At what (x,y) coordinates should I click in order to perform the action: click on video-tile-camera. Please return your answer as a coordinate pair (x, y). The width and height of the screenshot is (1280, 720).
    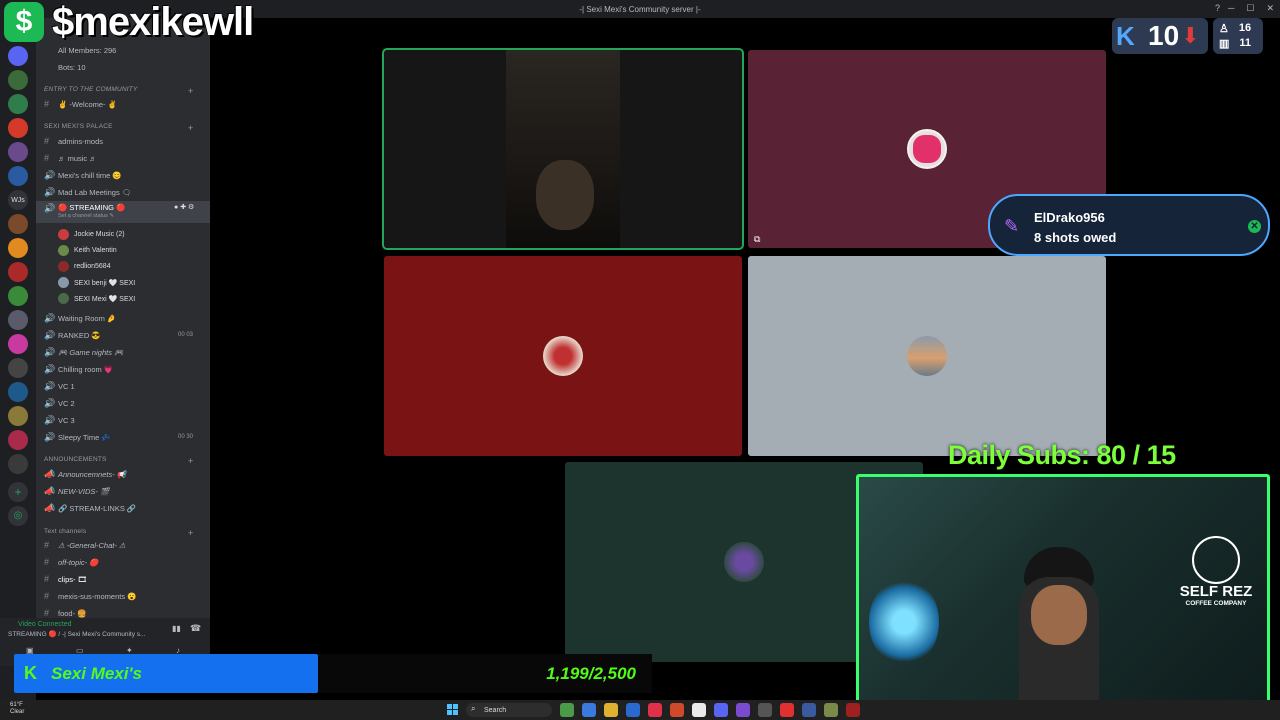
    Looking at the image, I should click on (563, 149).